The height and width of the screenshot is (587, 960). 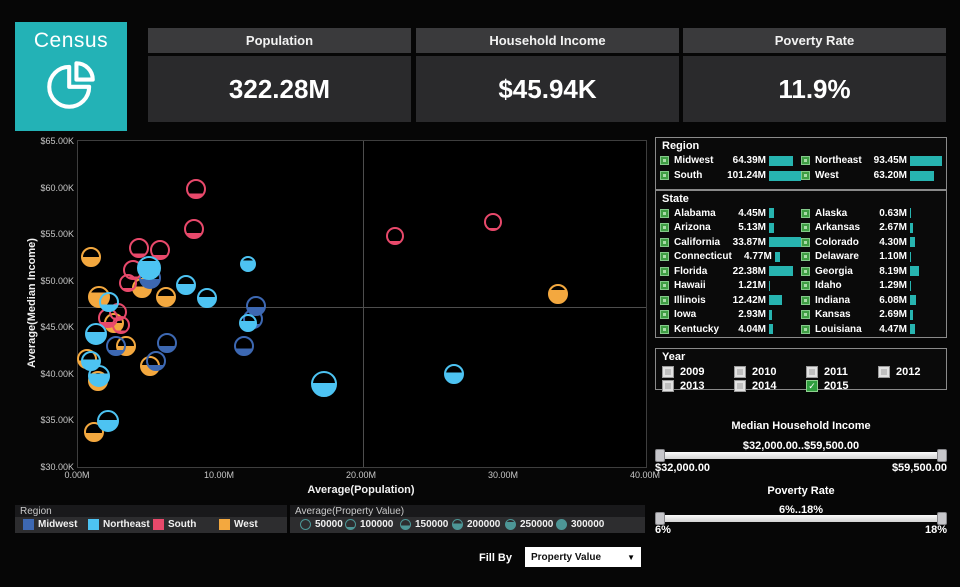 I want to click on legend-size-item-100000: 100000, so click(x=369, y=524).